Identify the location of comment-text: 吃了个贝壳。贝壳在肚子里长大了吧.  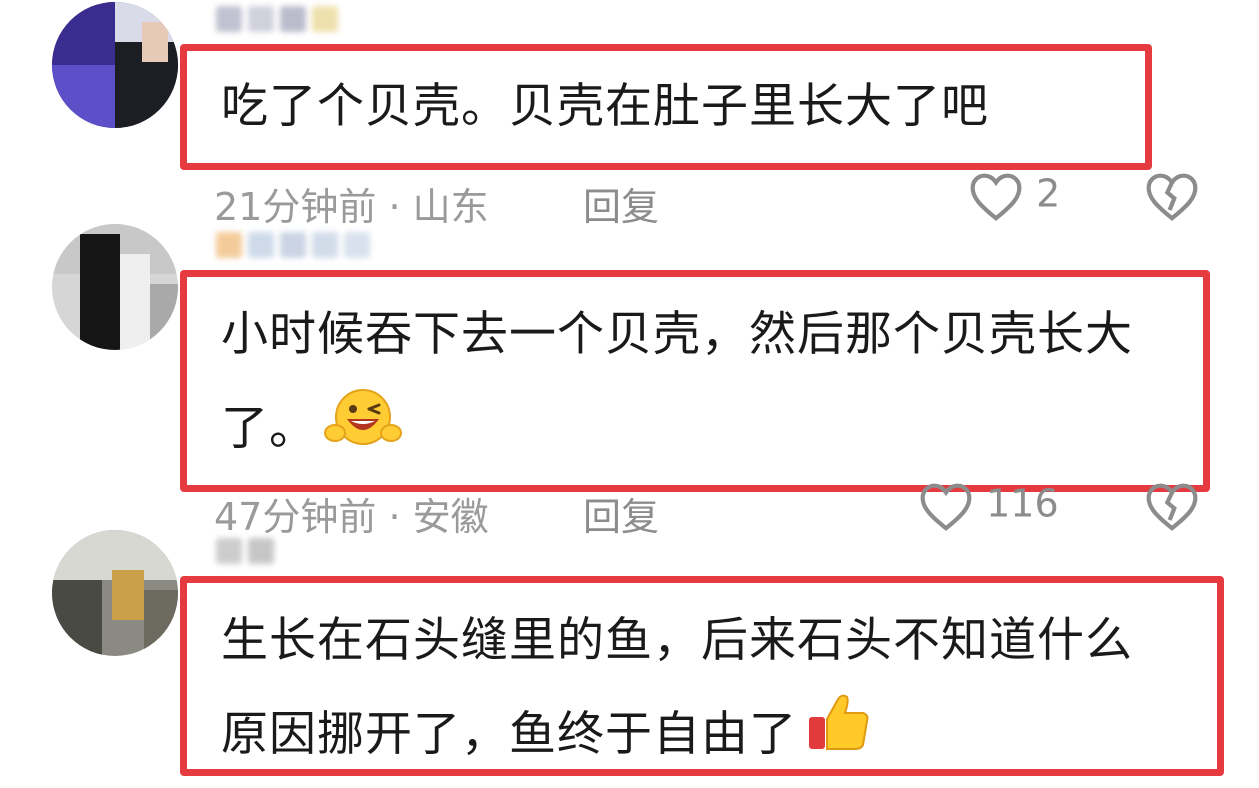
(605, 107).